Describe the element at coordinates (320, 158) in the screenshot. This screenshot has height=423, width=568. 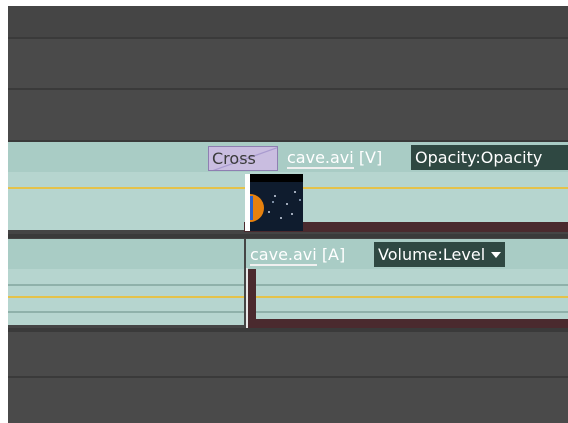
I see `video-clip-name: cave.avi` at that location.